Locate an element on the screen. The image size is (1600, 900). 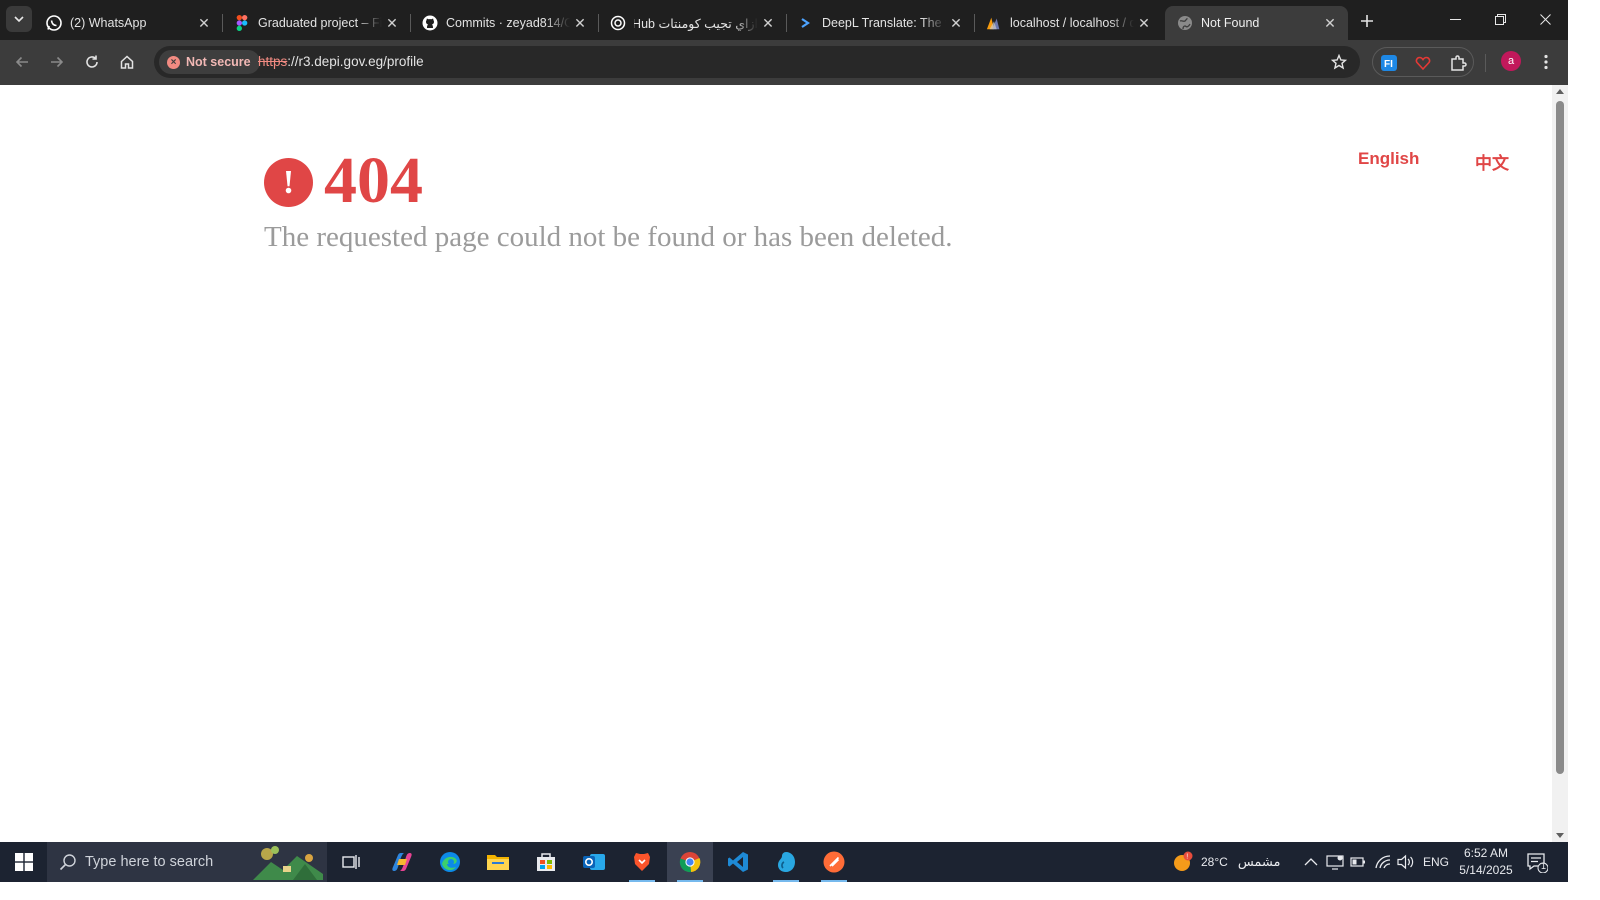
store-icon is located at coordinates (546, 862).